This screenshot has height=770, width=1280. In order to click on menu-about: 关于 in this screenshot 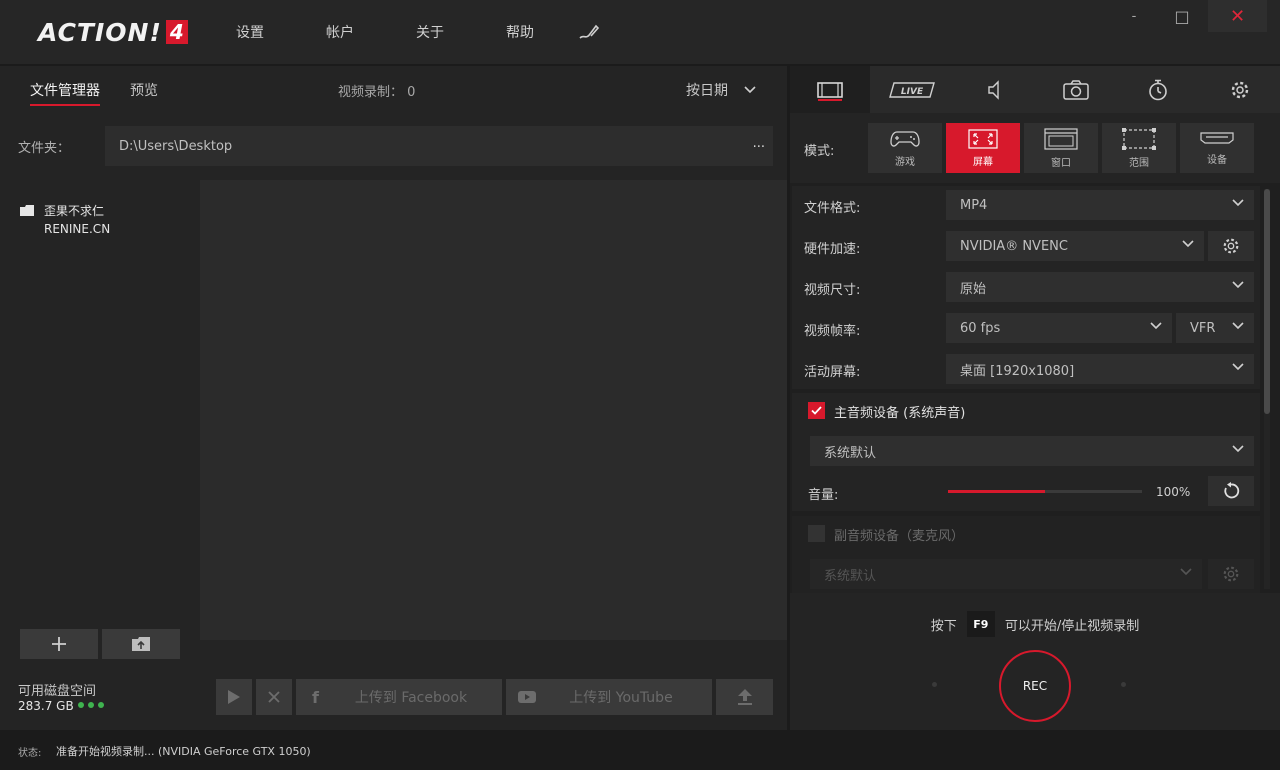, I will do `click(430, 32)`.